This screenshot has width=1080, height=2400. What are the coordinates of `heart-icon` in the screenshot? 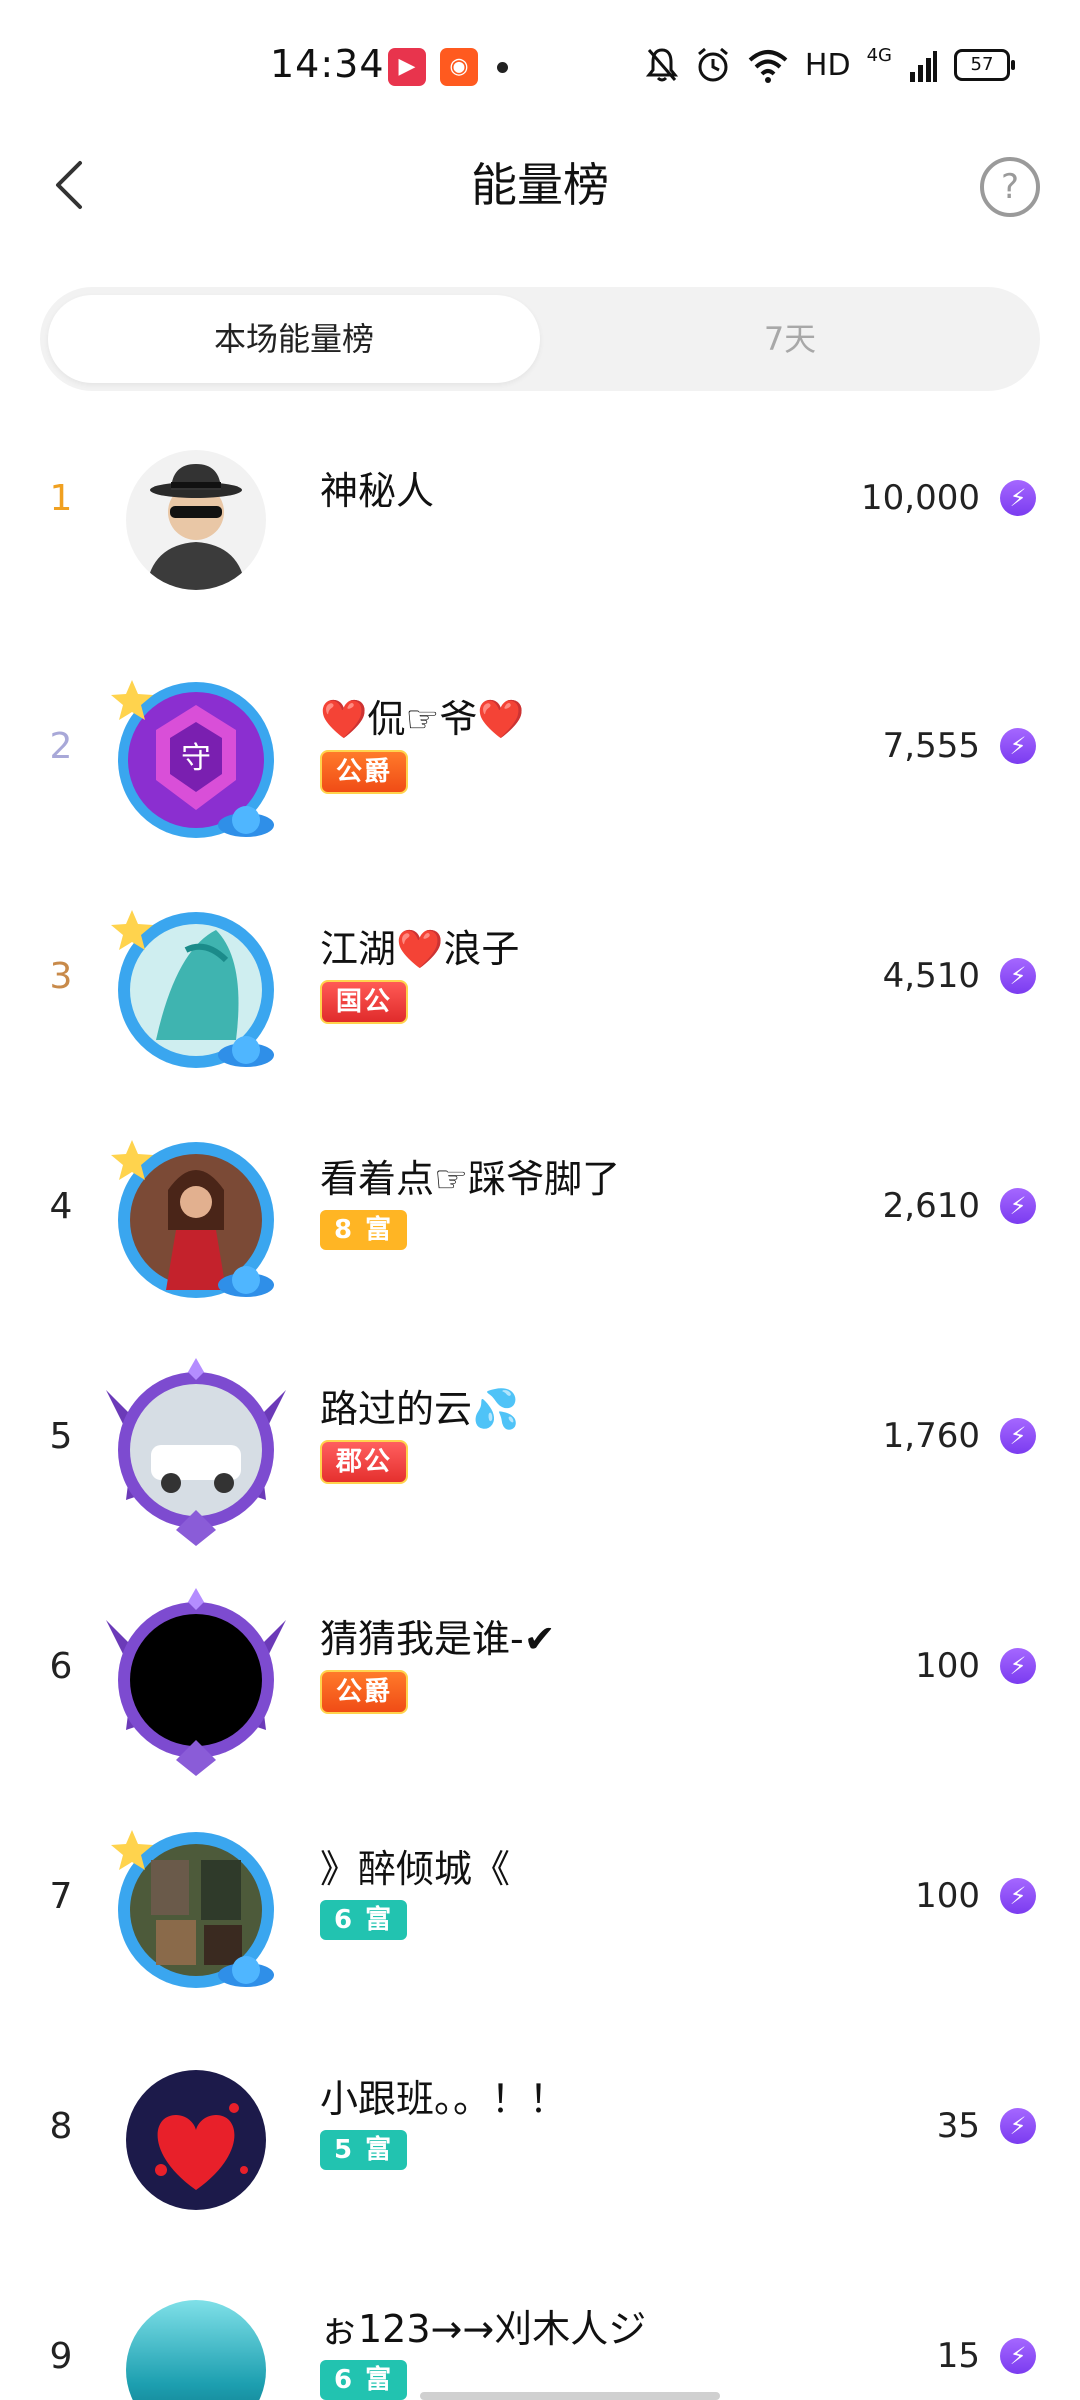 It's located at (201, 2146).